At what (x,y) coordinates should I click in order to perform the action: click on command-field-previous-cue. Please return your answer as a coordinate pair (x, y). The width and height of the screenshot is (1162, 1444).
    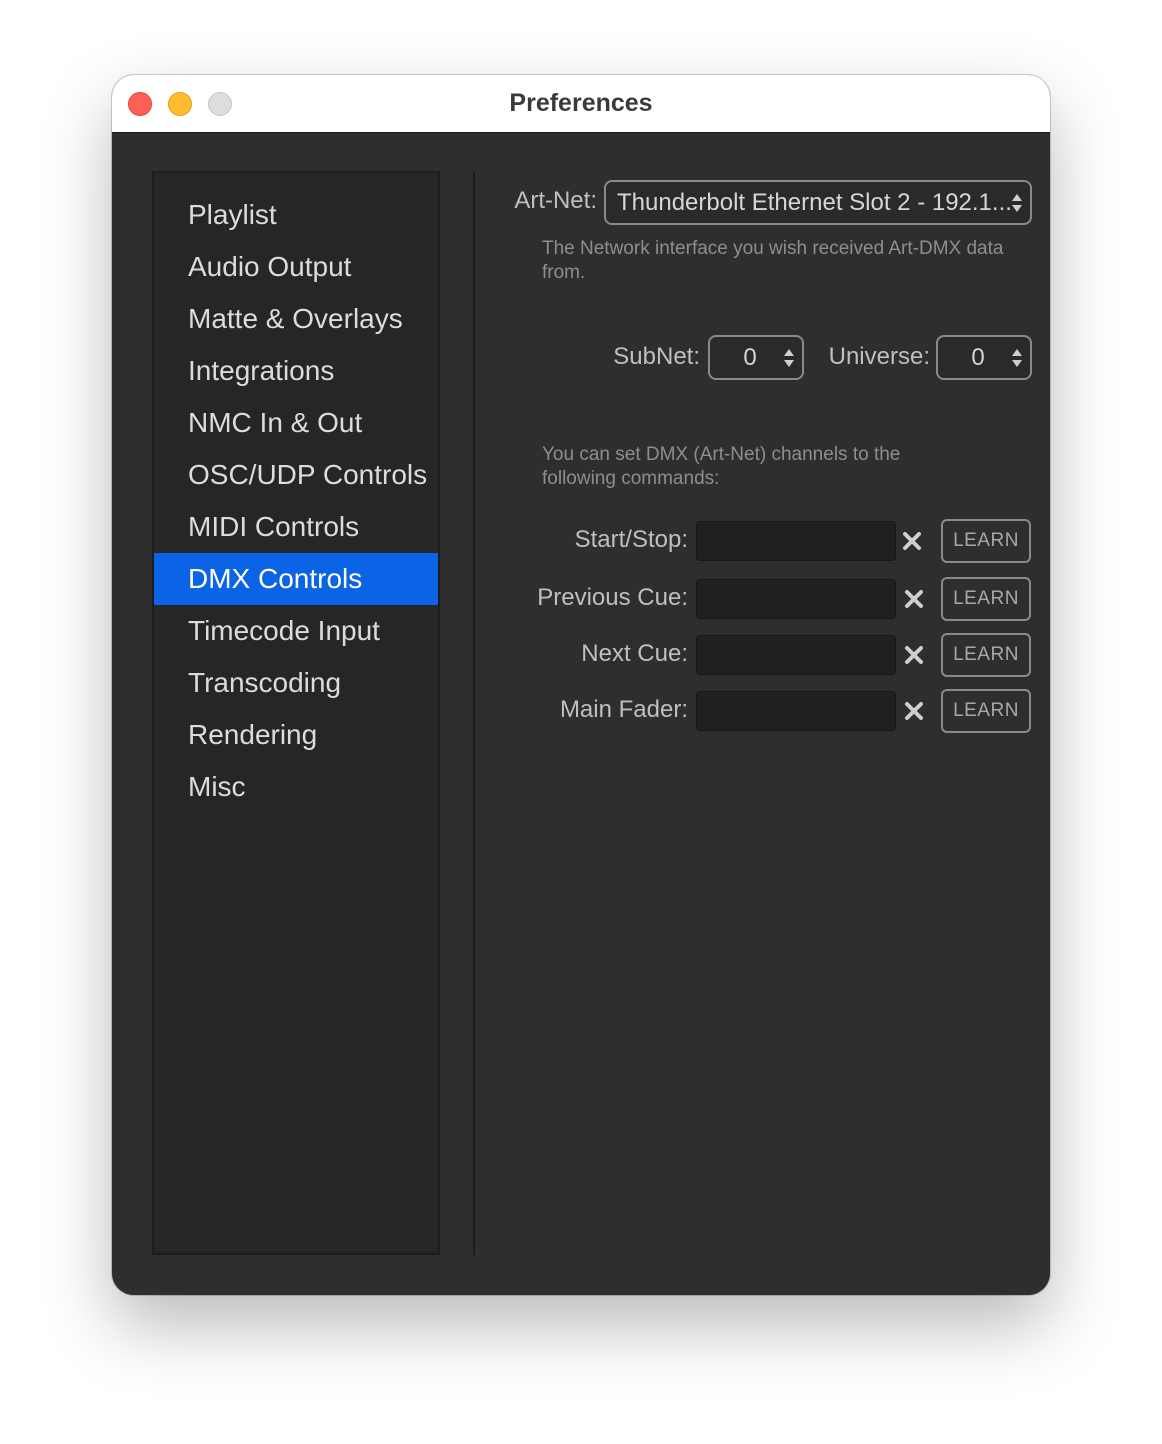
    Looking at the image, I should click on (796, 599).